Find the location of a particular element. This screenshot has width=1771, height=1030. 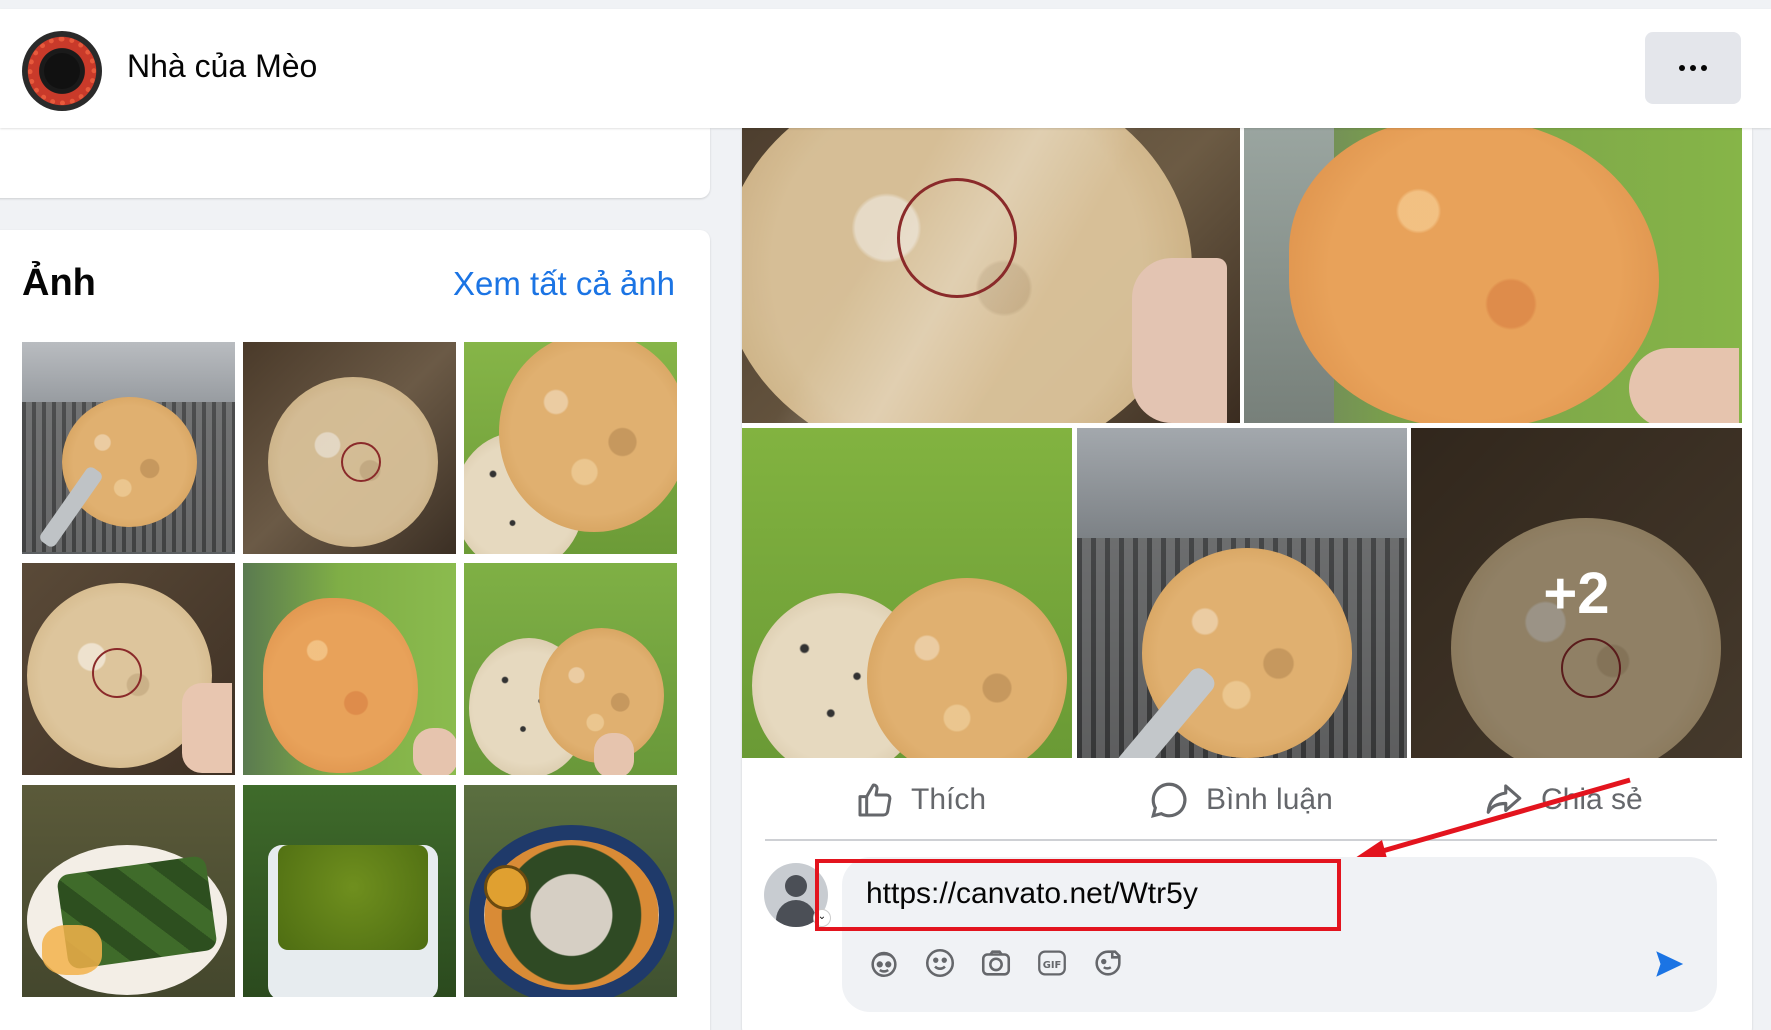

camera-icon is located at coordinates (996, 963).